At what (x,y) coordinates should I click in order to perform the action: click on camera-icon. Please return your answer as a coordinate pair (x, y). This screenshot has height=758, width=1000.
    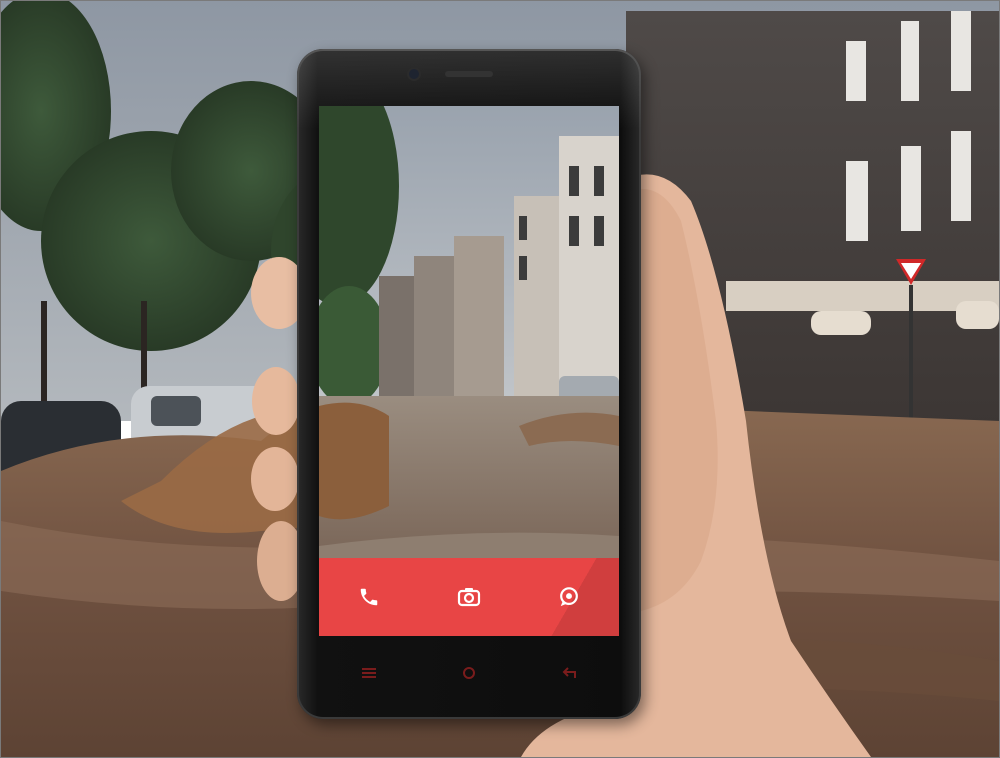
    Looking at the image, I should click on (469, 597).